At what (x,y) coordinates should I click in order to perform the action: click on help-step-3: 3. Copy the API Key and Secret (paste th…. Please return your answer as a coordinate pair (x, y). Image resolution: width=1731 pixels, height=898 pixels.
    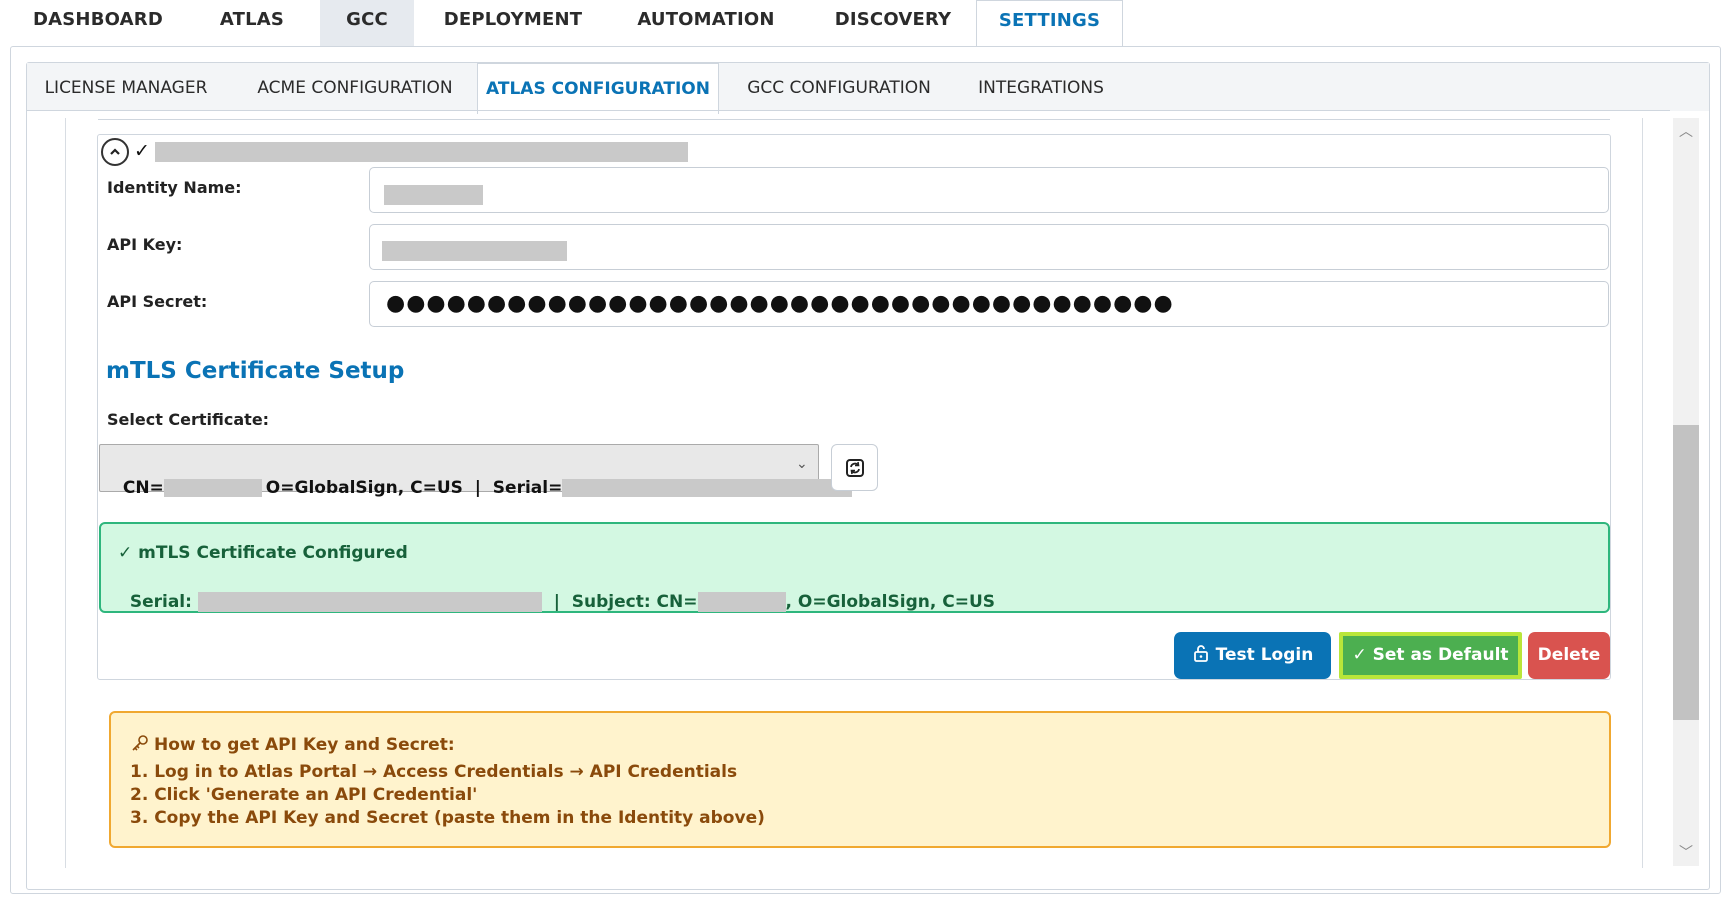
    Looking at the image, I should click on (447, 818).